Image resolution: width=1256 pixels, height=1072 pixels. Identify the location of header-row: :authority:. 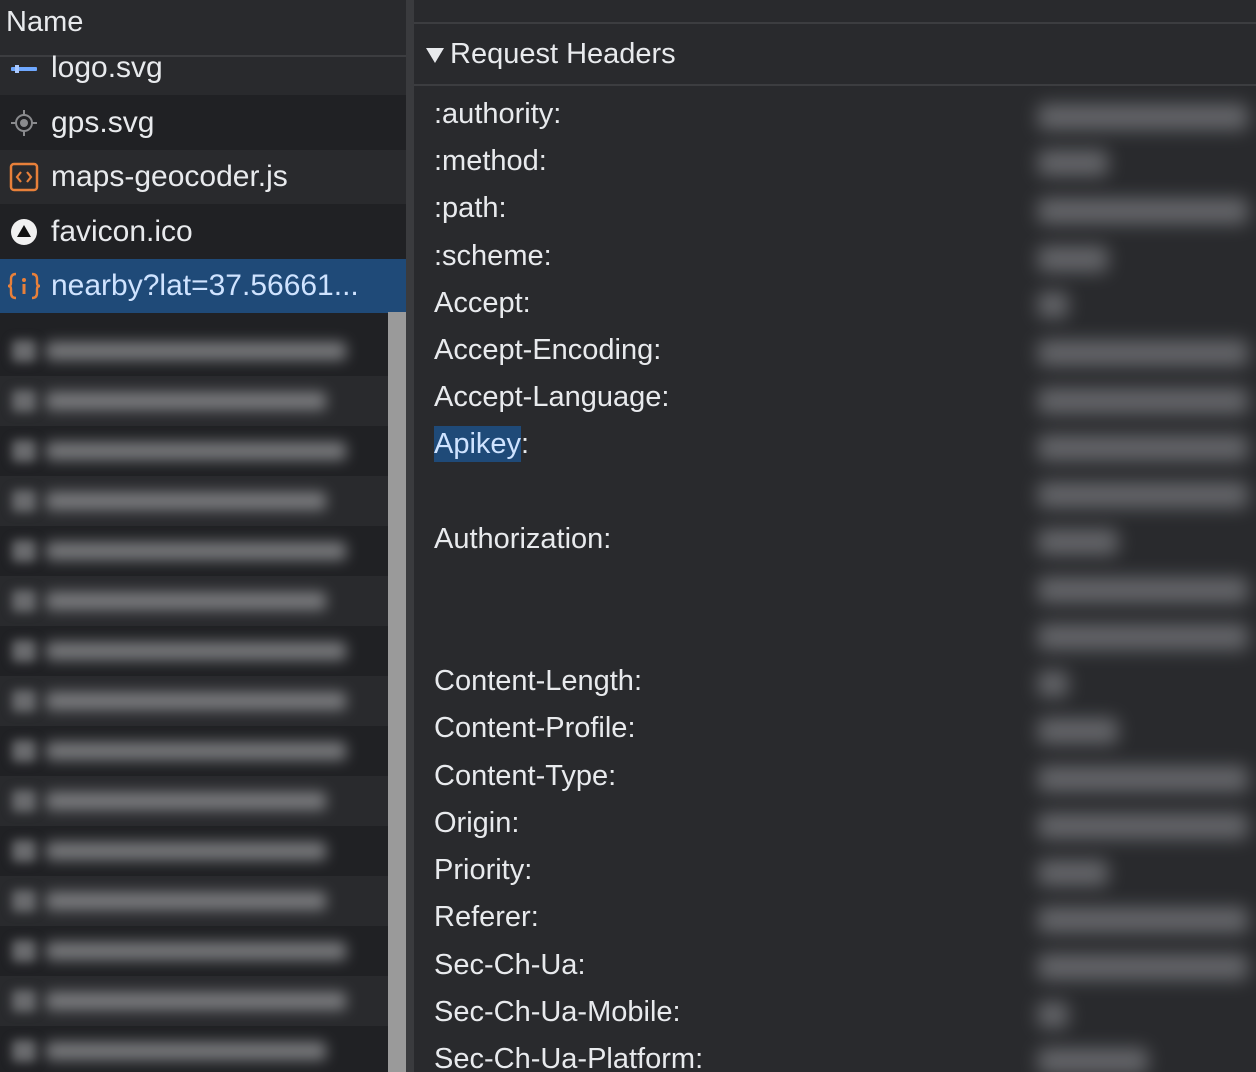
(497, 114).